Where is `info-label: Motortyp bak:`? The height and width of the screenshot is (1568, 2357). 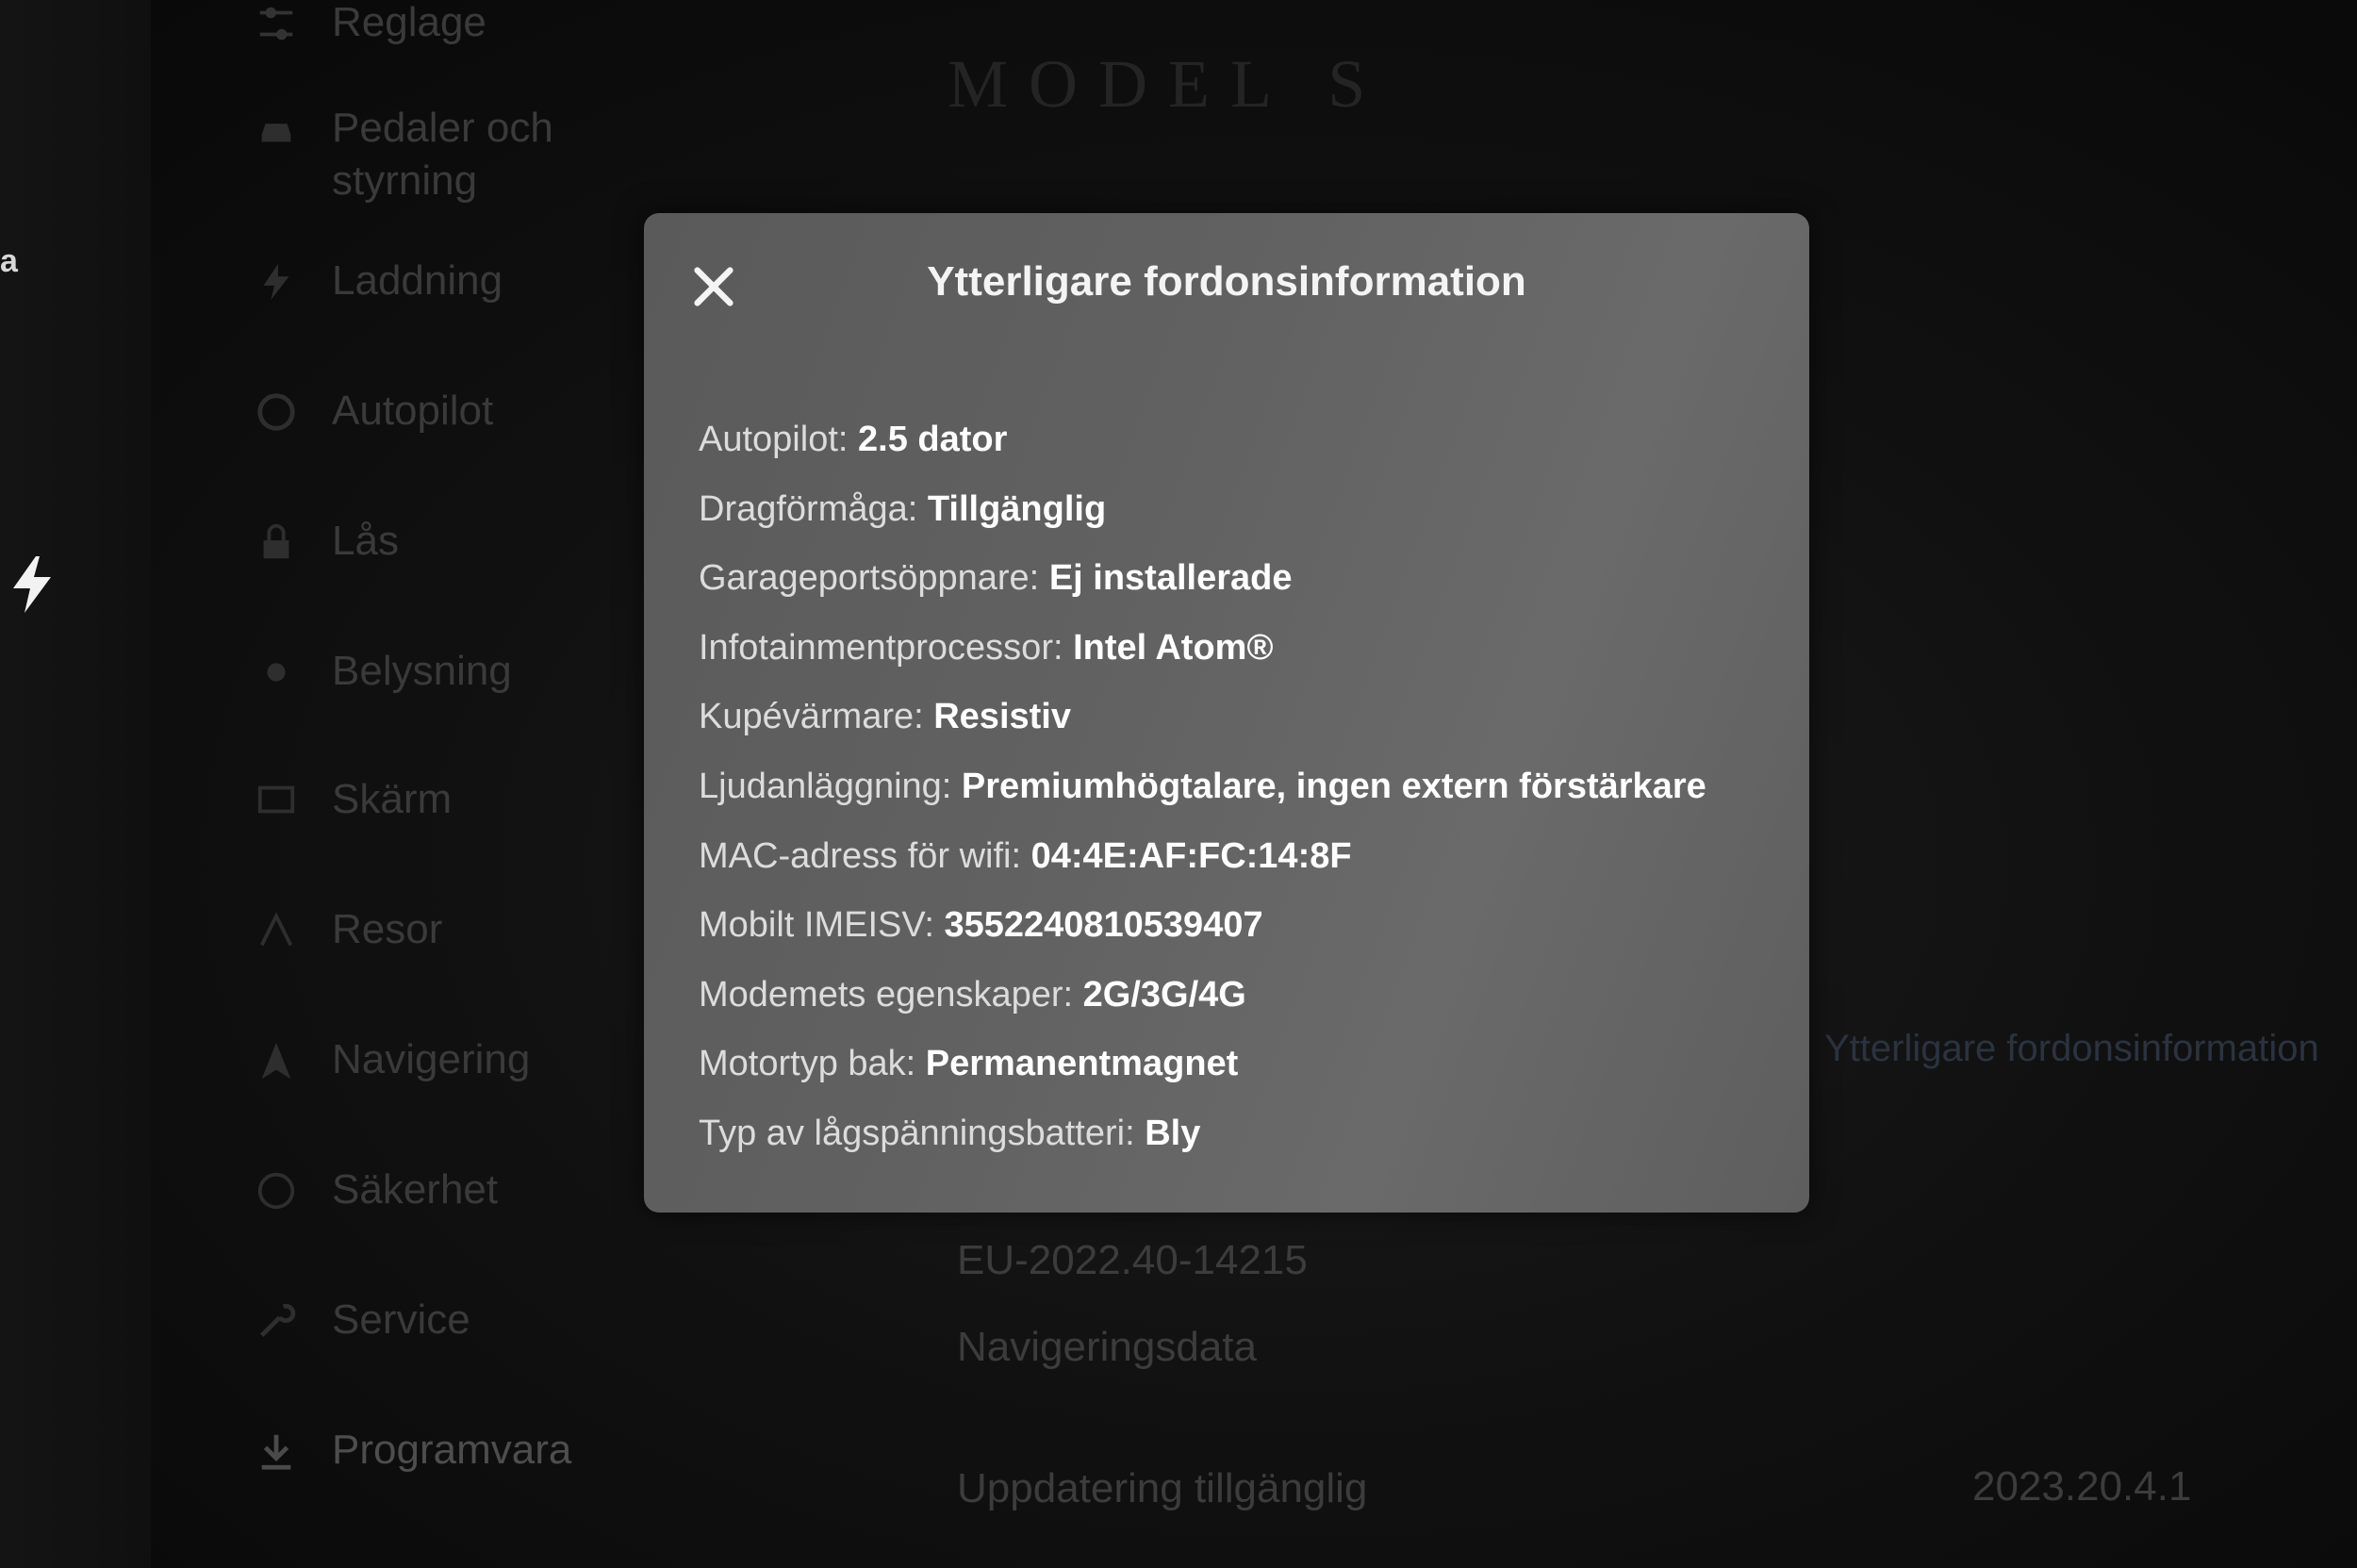
info-label: Motortyp bak: is located at coordinates (807, 1064).